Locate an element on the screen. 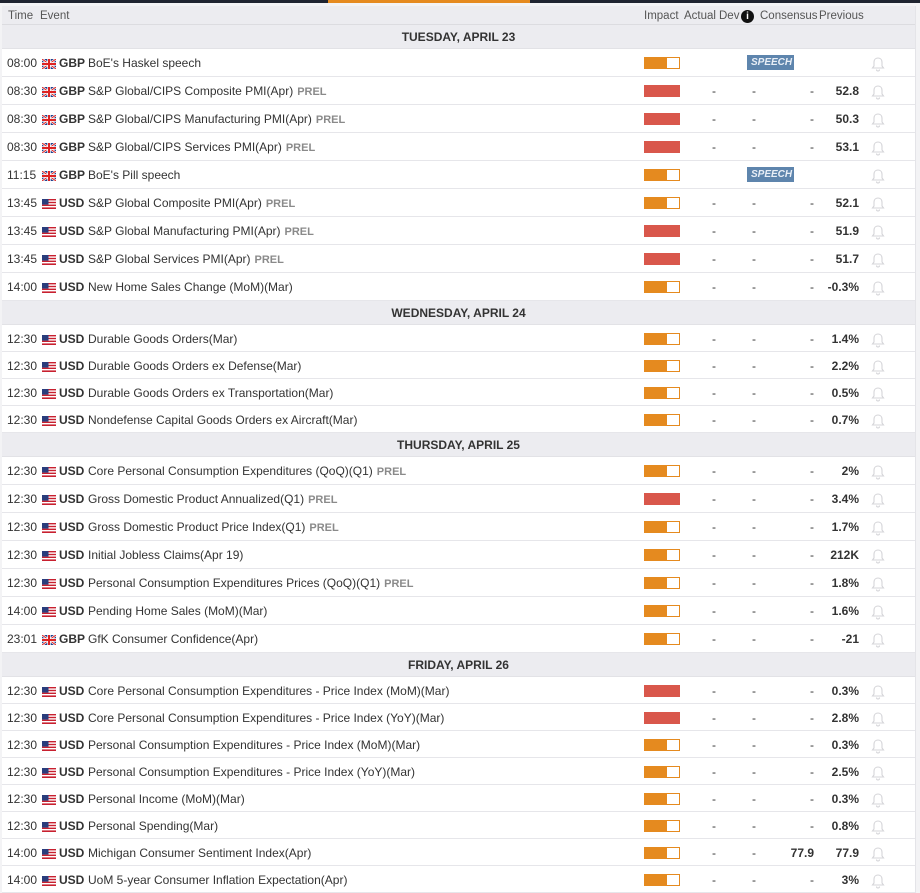 Image resolution: width=920 pixels, height=893 pixels. event-name: Personal Income (MoM)(Mar) is located at coordinates (166, 799).